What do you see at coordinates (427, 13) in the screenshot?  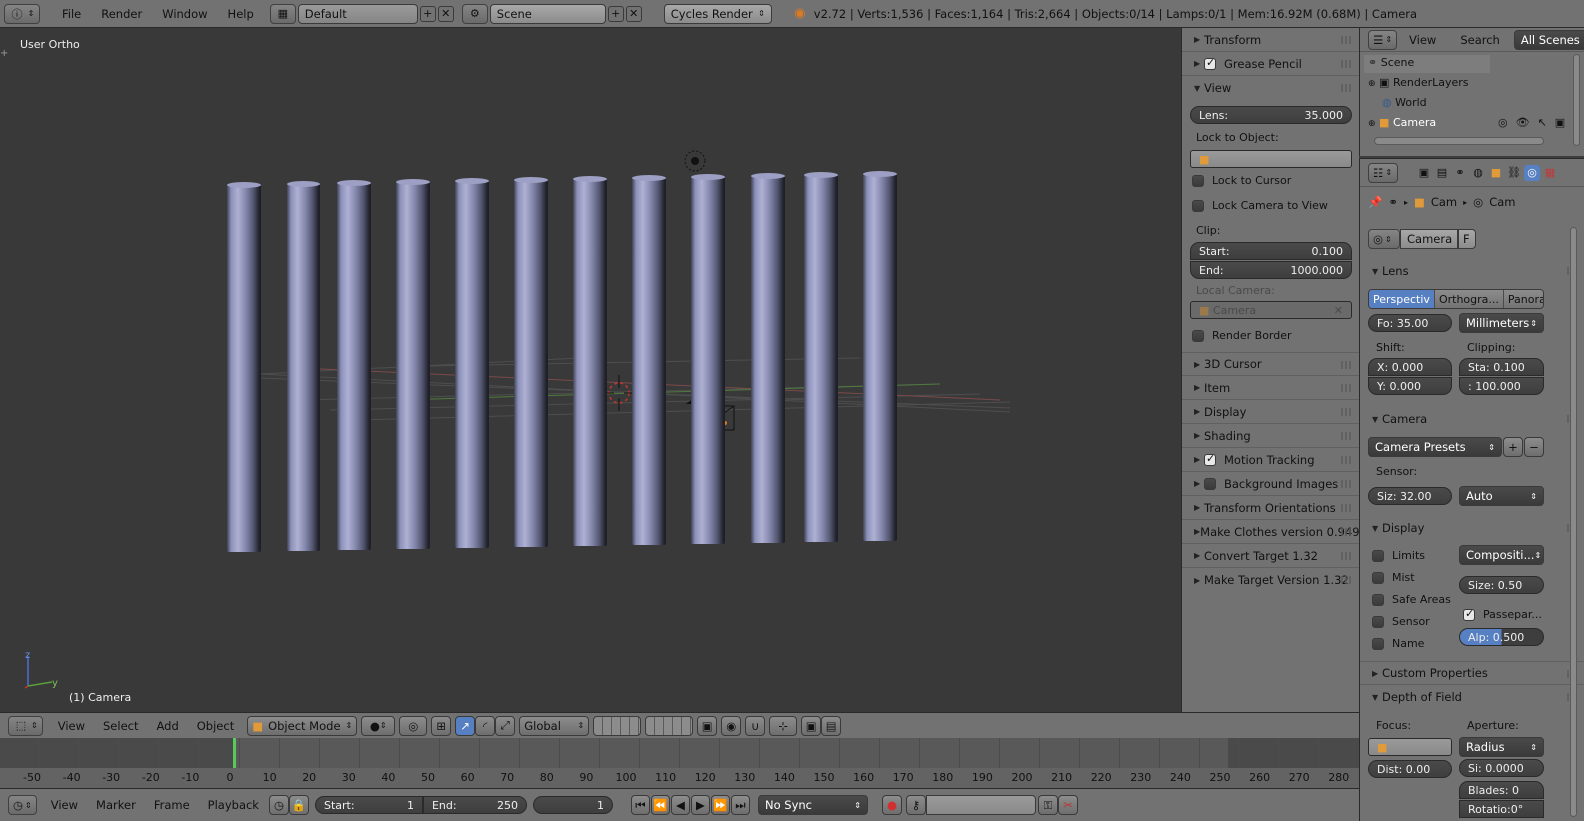 I see `add-layout-icon: +` at bounding box center [427, 13].